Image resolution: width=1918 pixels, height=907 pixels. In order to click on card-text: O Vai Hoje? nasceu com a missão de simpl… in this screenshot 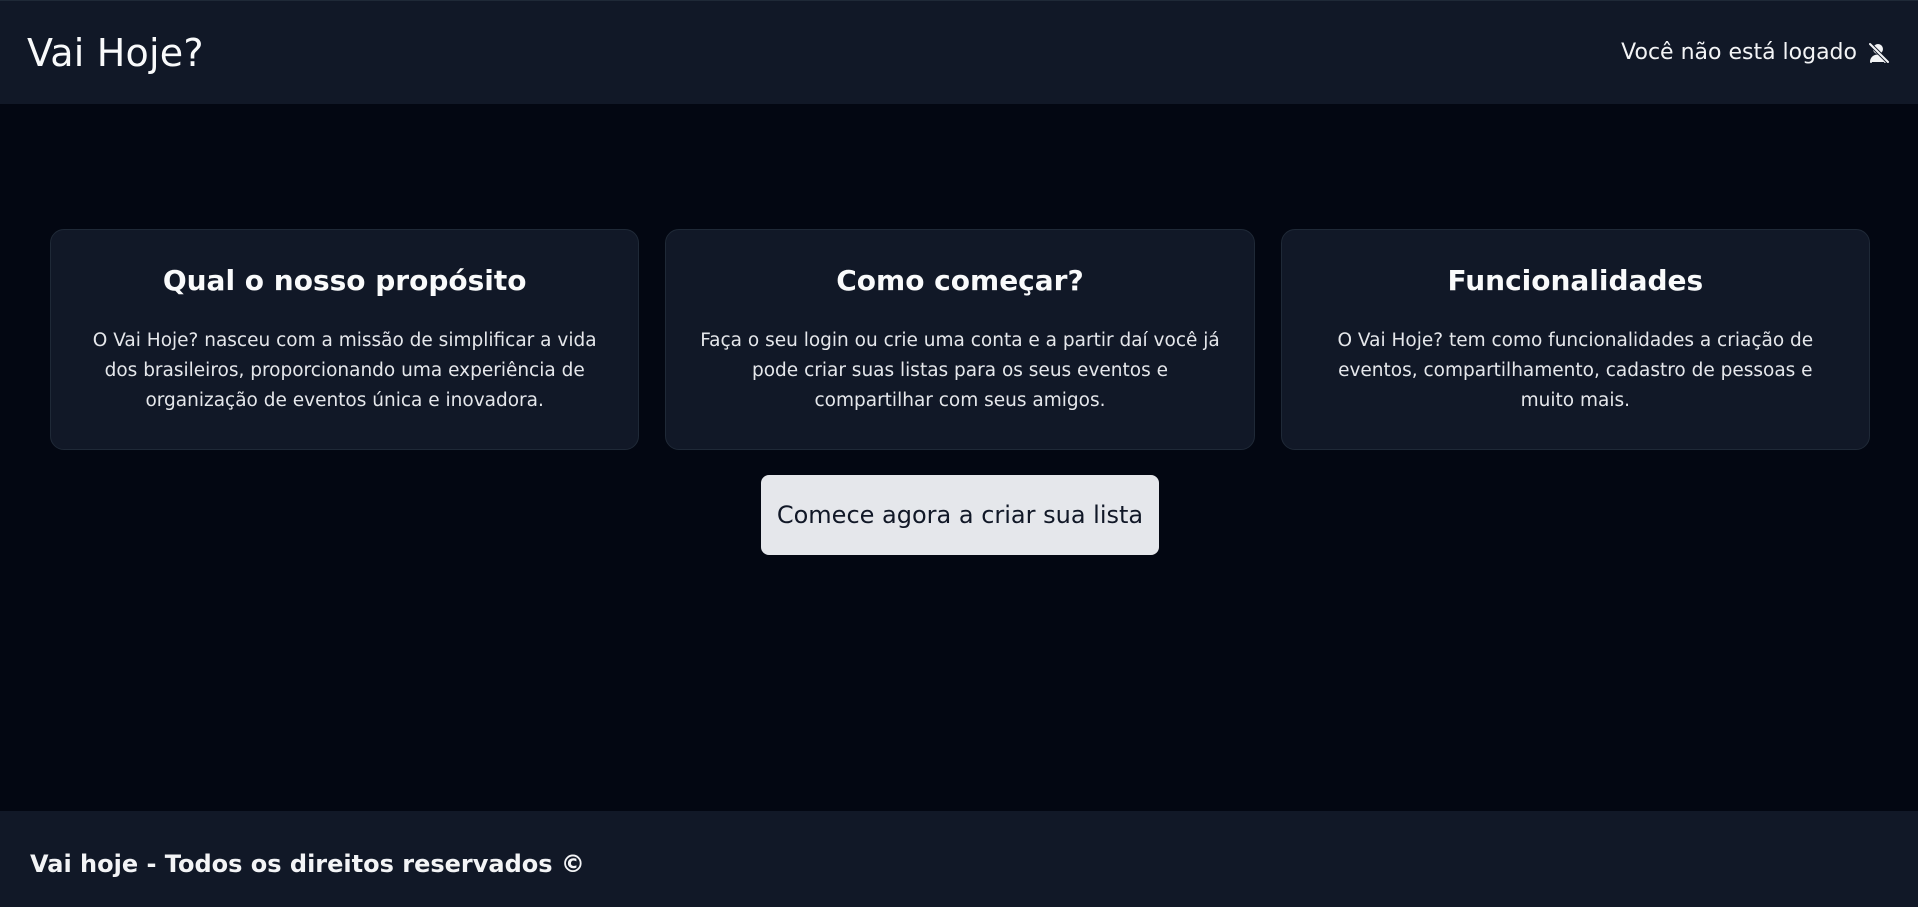, I will do `click(344, 370)`.